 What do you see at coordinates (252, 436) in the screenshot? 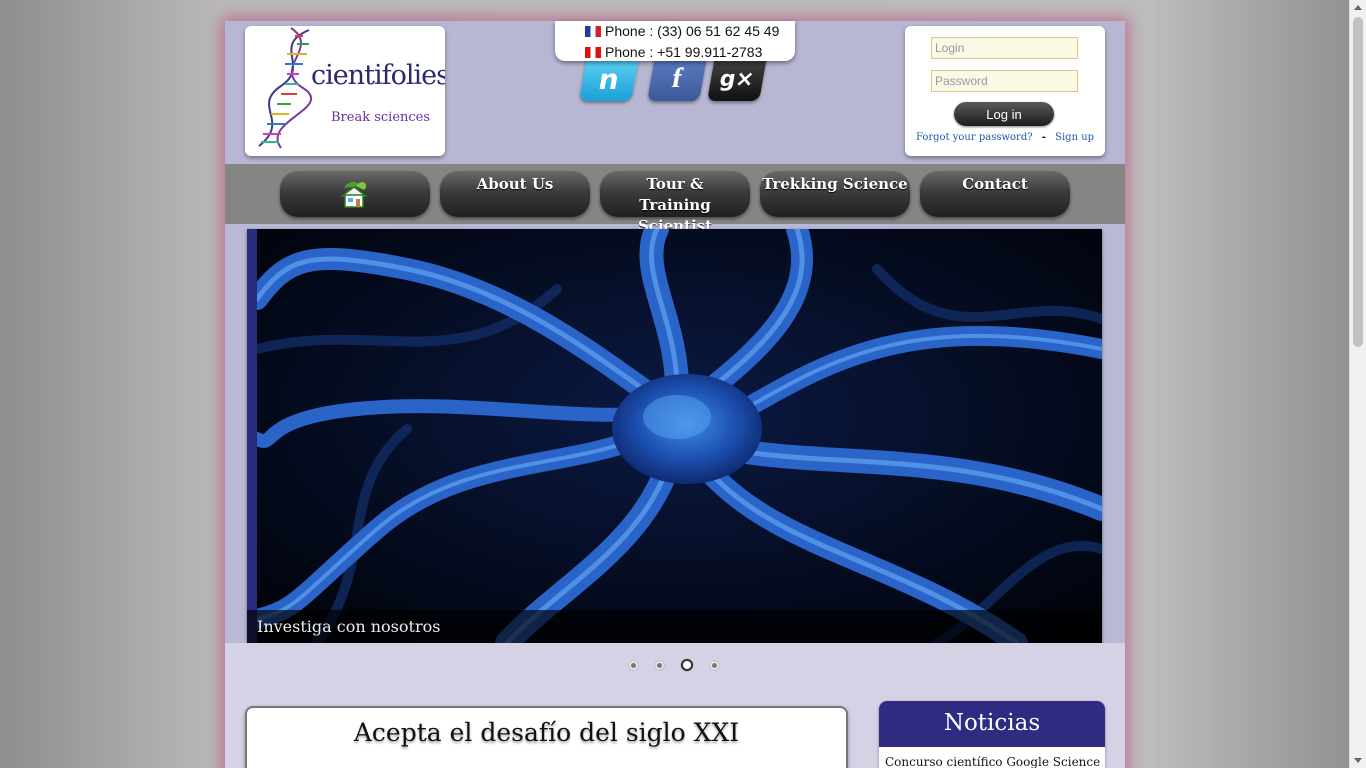
I see `slider-edge` at bounding box center [252, 436].